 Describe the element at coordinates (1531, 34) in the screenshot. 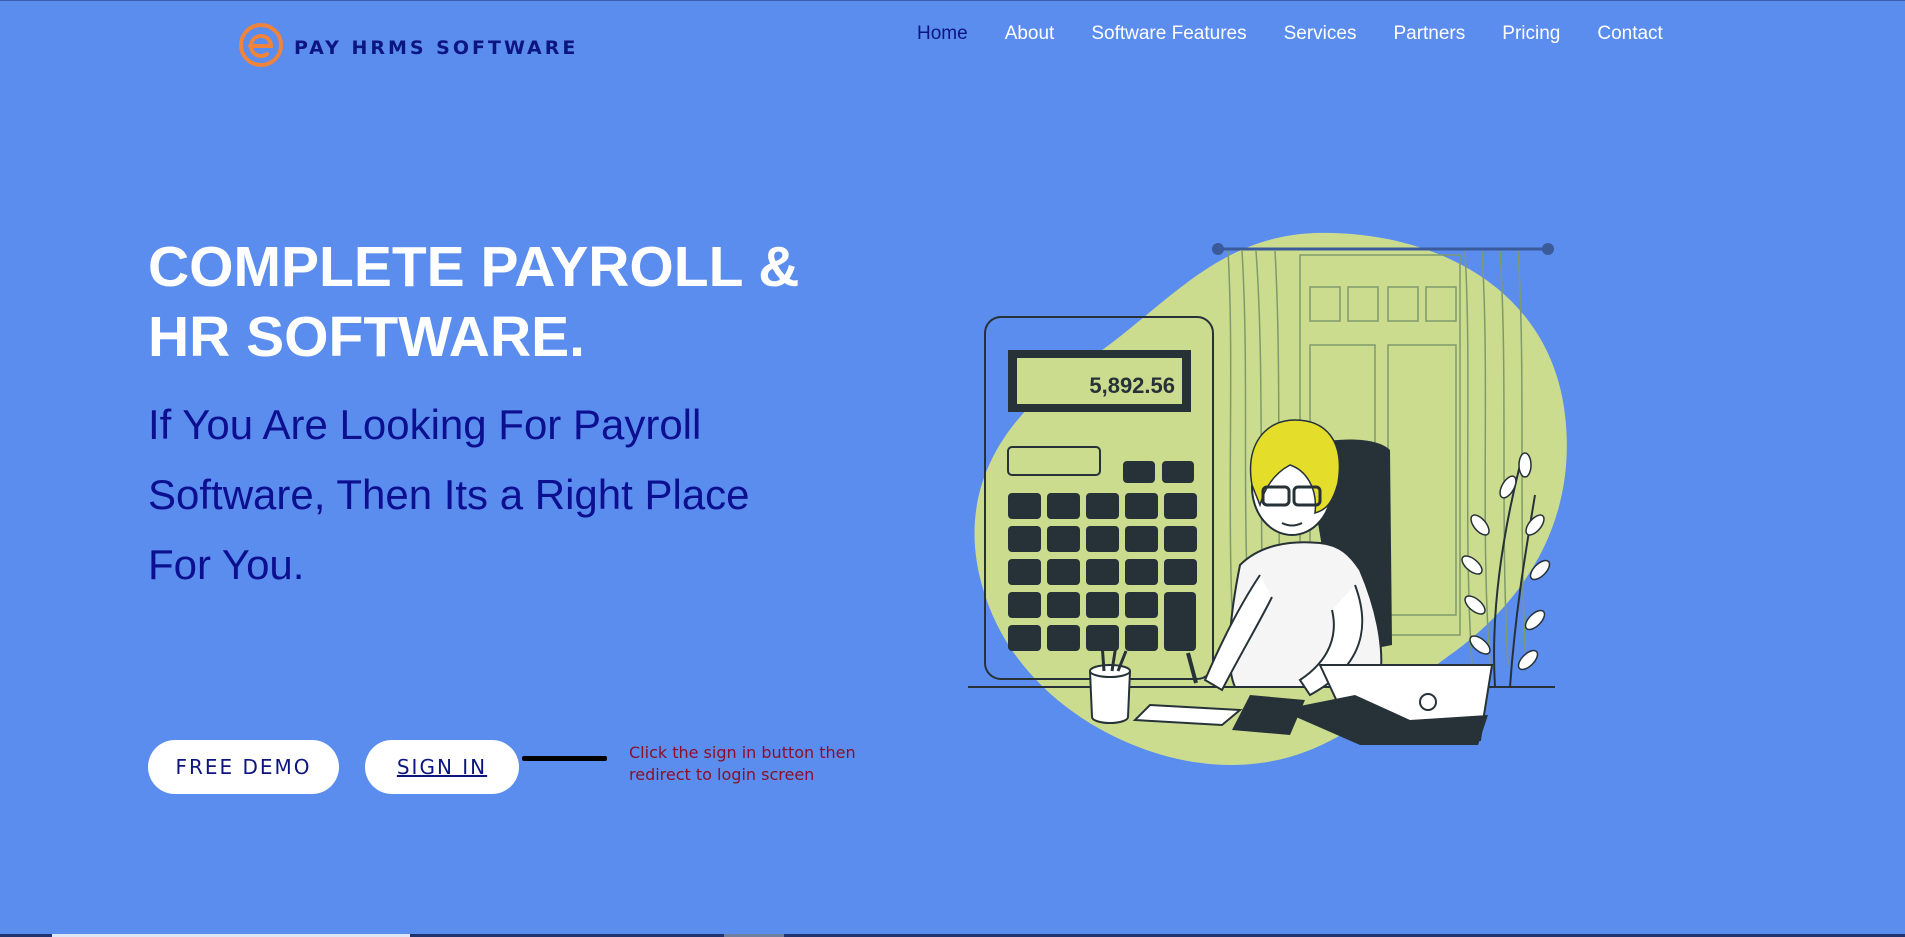

I see `nav-pricing: Pricing` at that location.